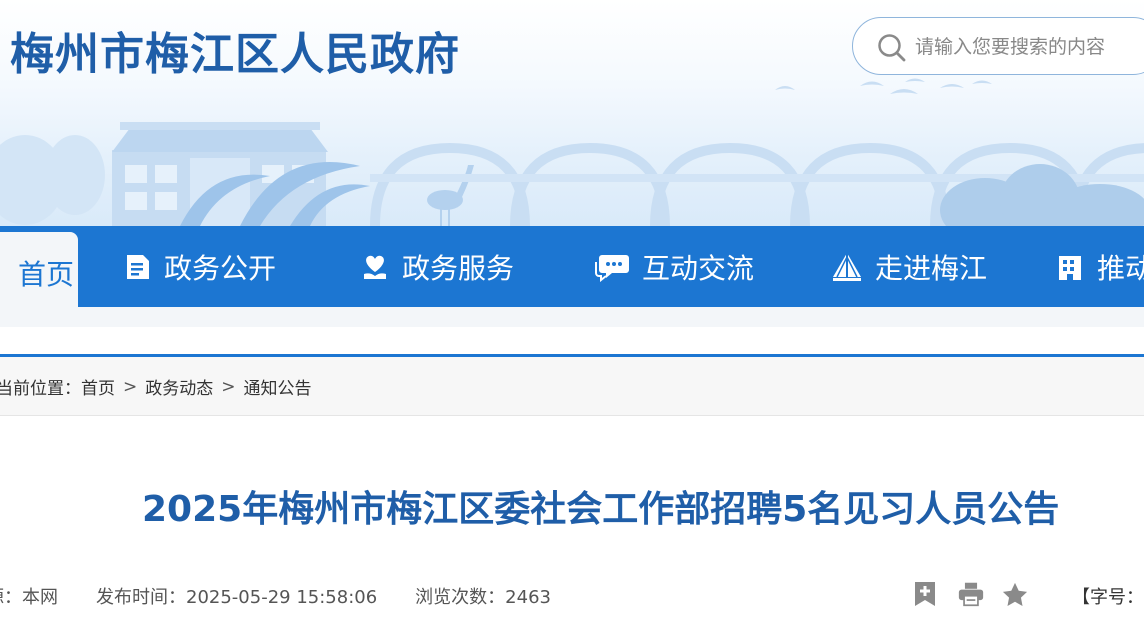  I want to click on chat-icon, so click(612, 268).